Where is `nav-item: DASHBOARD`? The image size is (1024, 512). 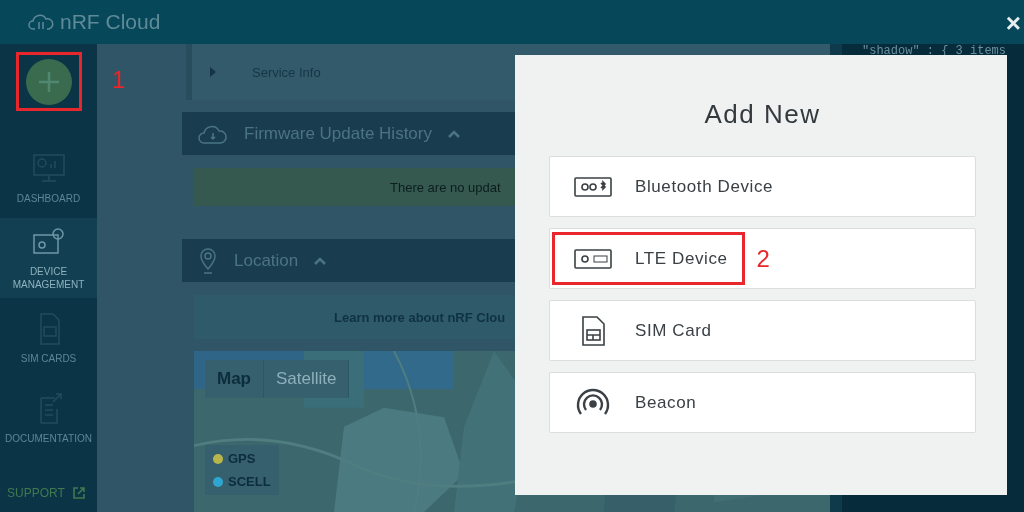
nav-item: DASHBOARD is located at coordinates (48, 178).